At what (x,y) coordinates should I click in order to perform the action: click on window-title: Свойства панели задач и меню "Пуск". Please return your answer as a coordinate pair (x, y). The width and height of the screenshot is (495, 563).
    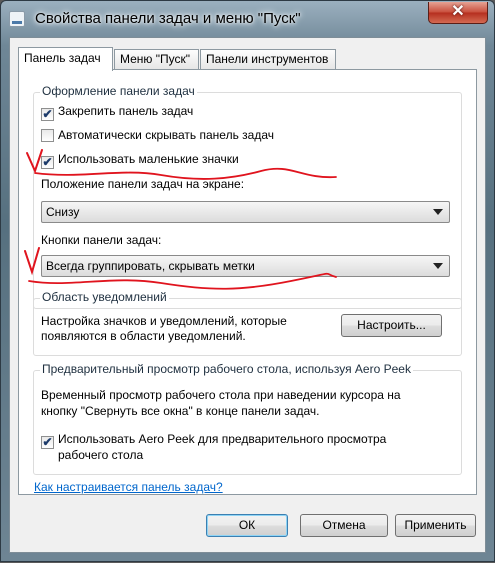
    Looking at the image, I should click on (168, 18).